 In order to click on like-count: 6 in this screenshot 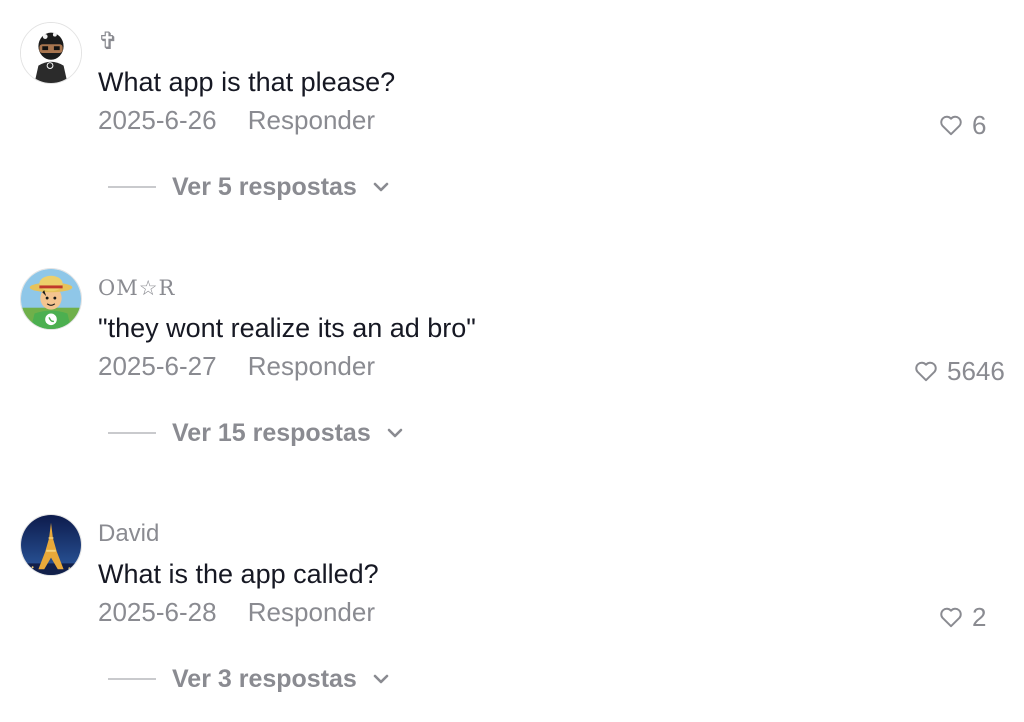, I will do `click(979, 124)`.